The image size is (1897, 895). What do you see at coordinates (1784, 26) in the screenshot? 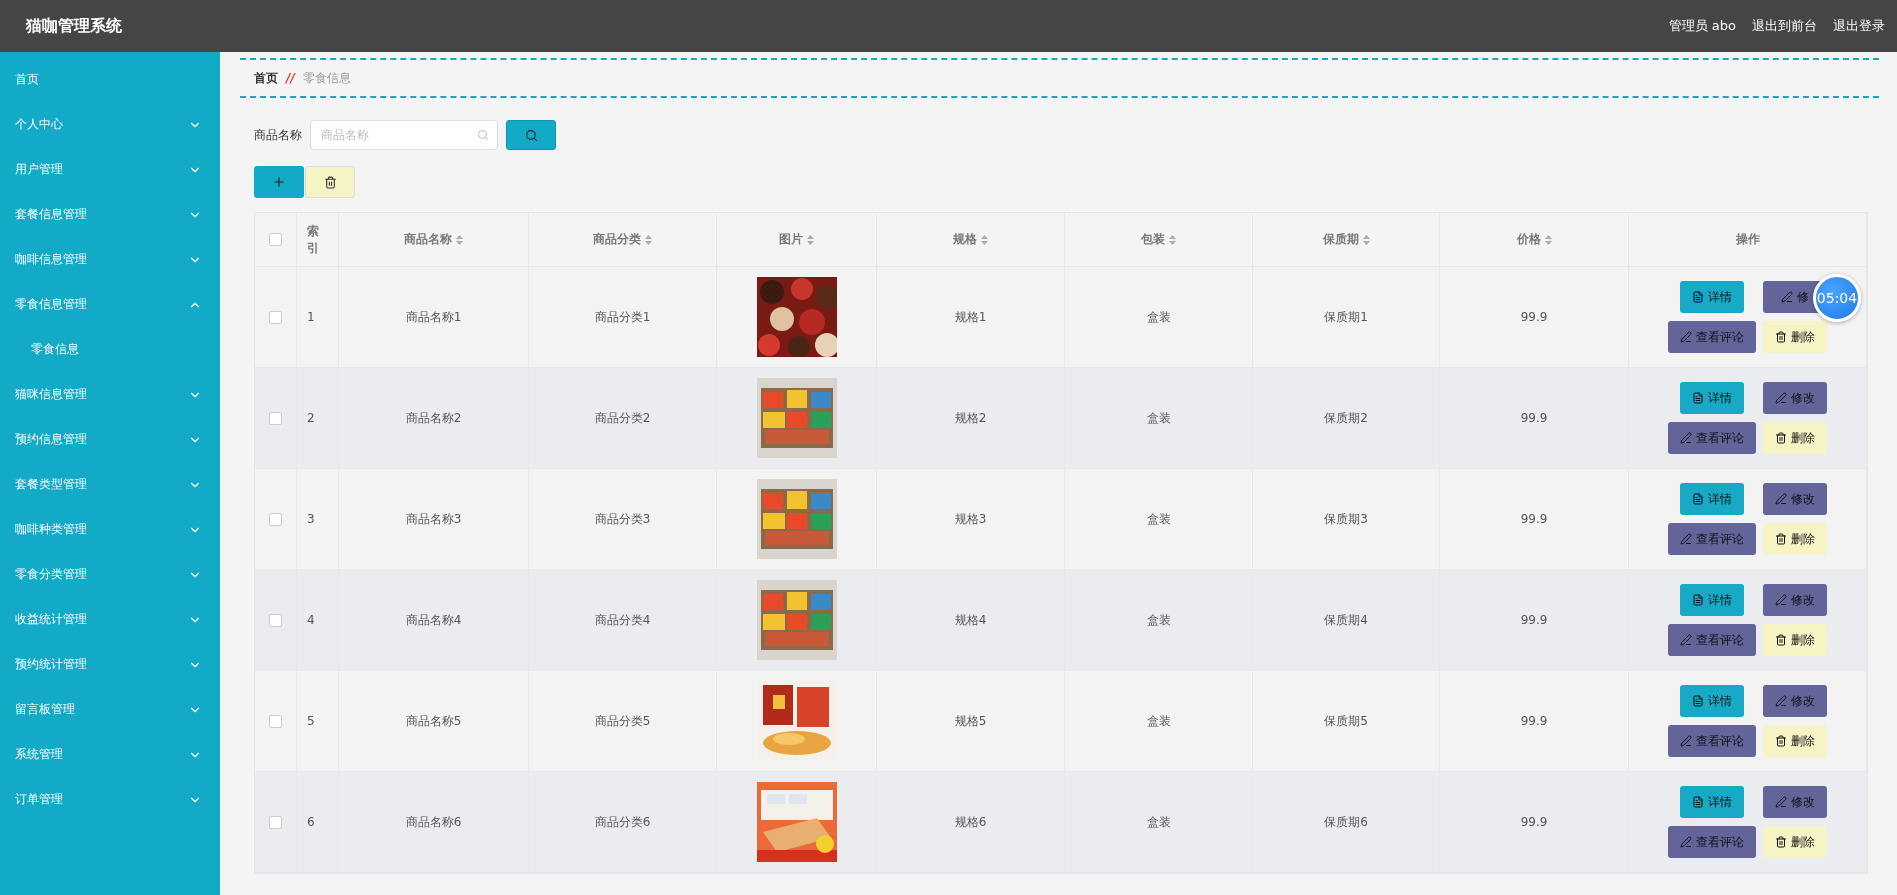
I see `header-link: 退出到前台` at bounding box center [1784, 26].